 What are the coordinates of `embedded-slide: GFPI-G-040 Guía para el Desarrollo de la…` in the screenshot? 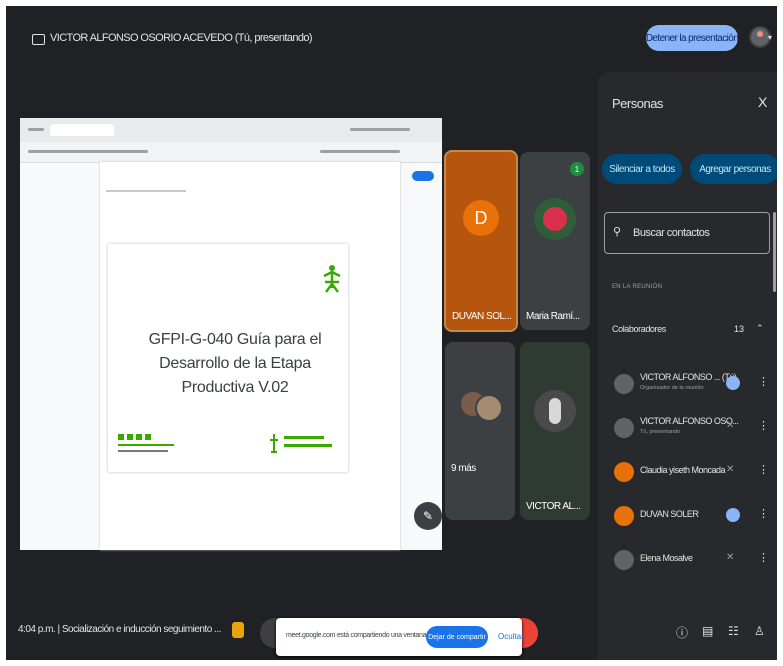 It's located at (228, 358).